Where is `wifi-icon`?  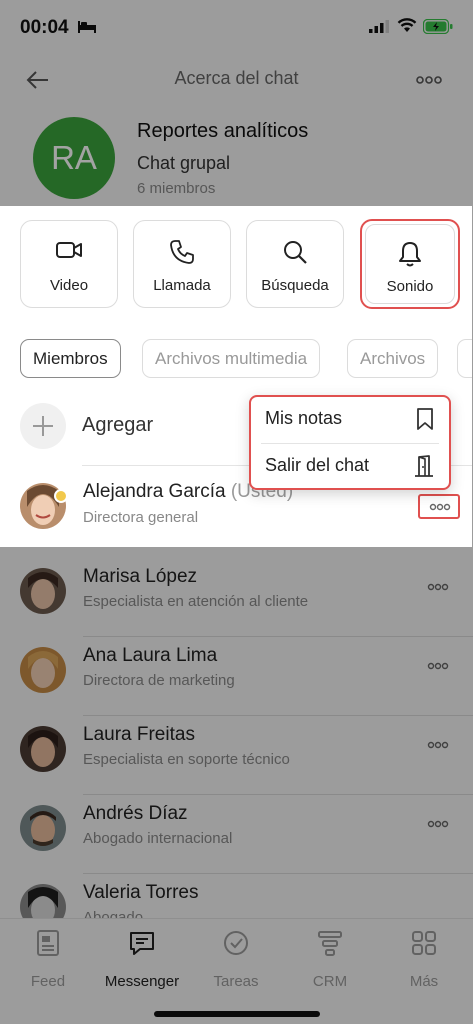
wifi-icon is located at coordinates (407, 25).